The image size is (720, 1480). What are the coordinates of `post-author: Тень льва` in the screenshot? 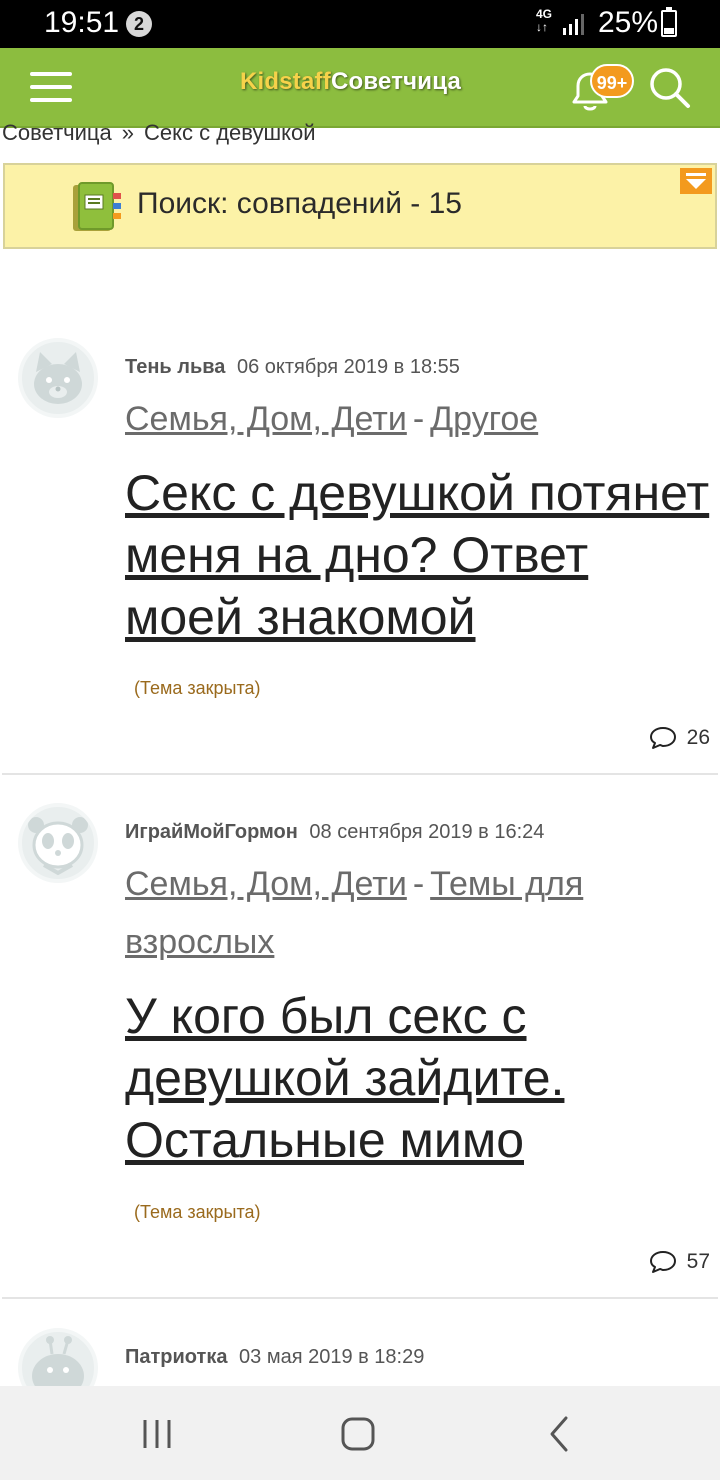 It's located at (175, 367).